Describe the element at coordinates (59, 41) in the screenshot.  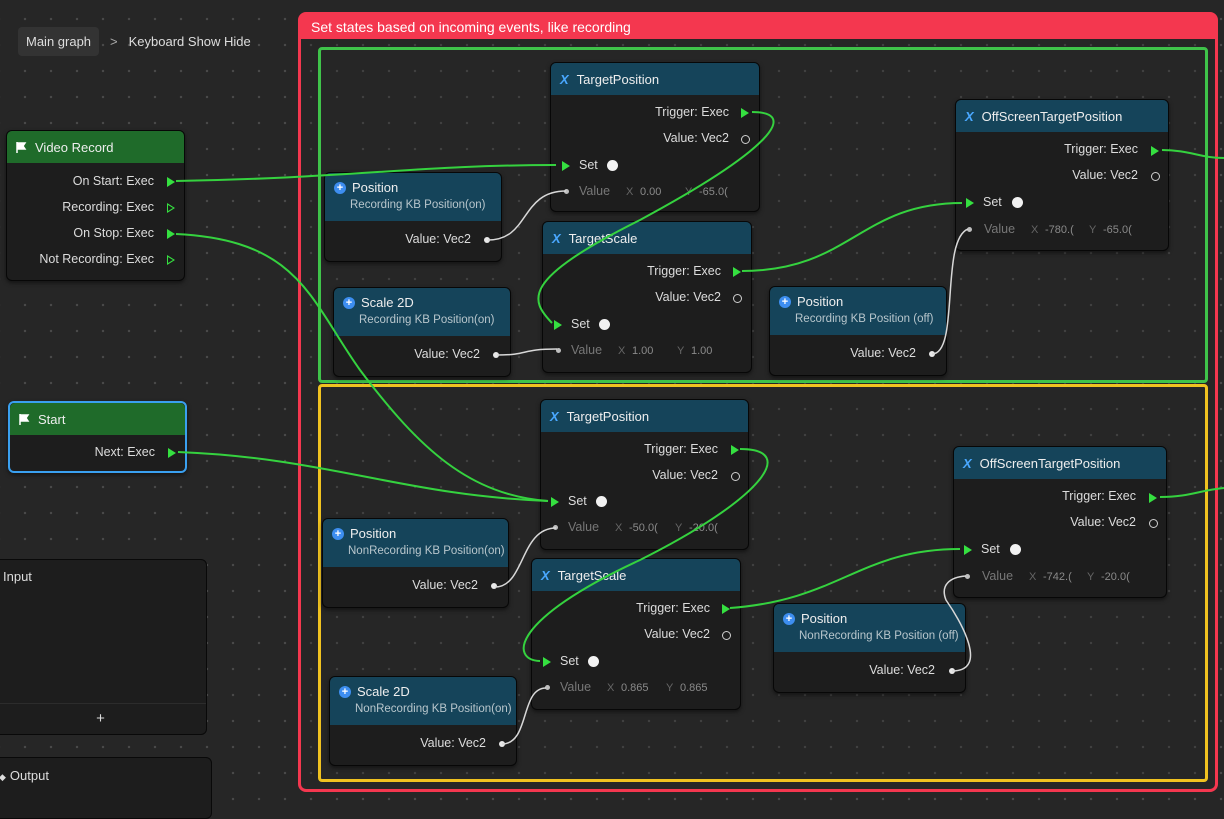
I see `breadcrumb-main-graph: Main graph` at that location.